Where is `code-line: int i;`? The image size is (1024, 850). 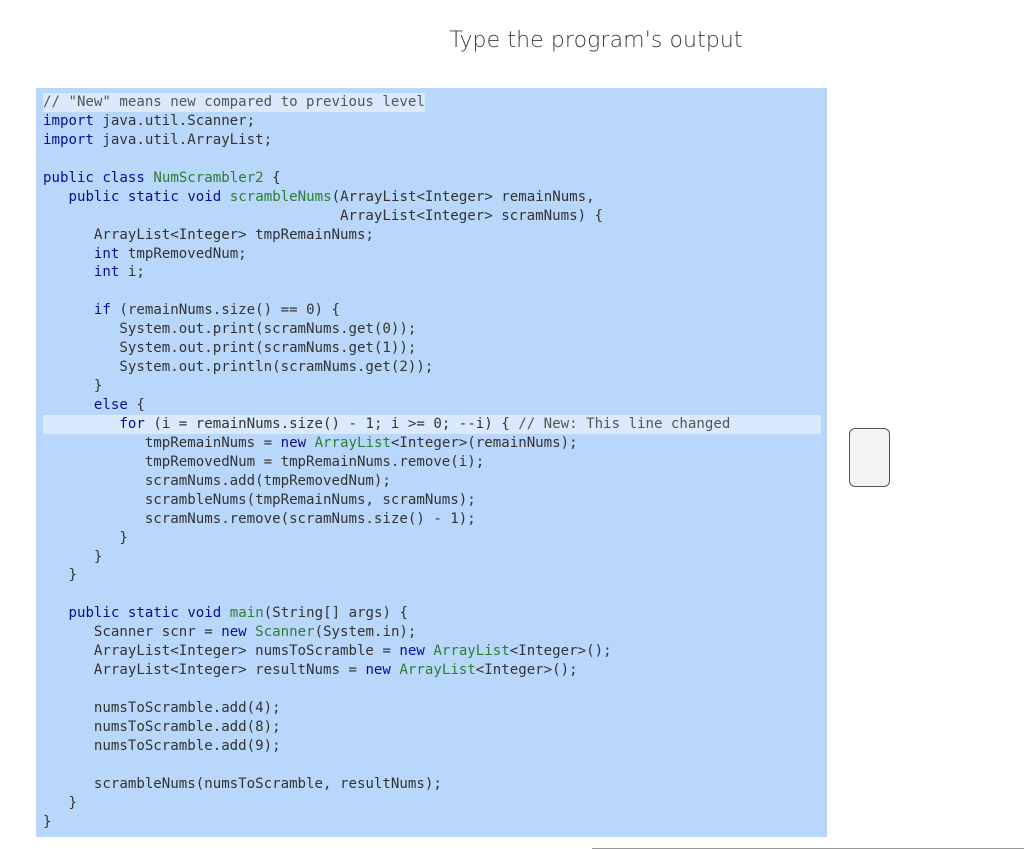 code-line: int i; is located at coordinates (119, 272).